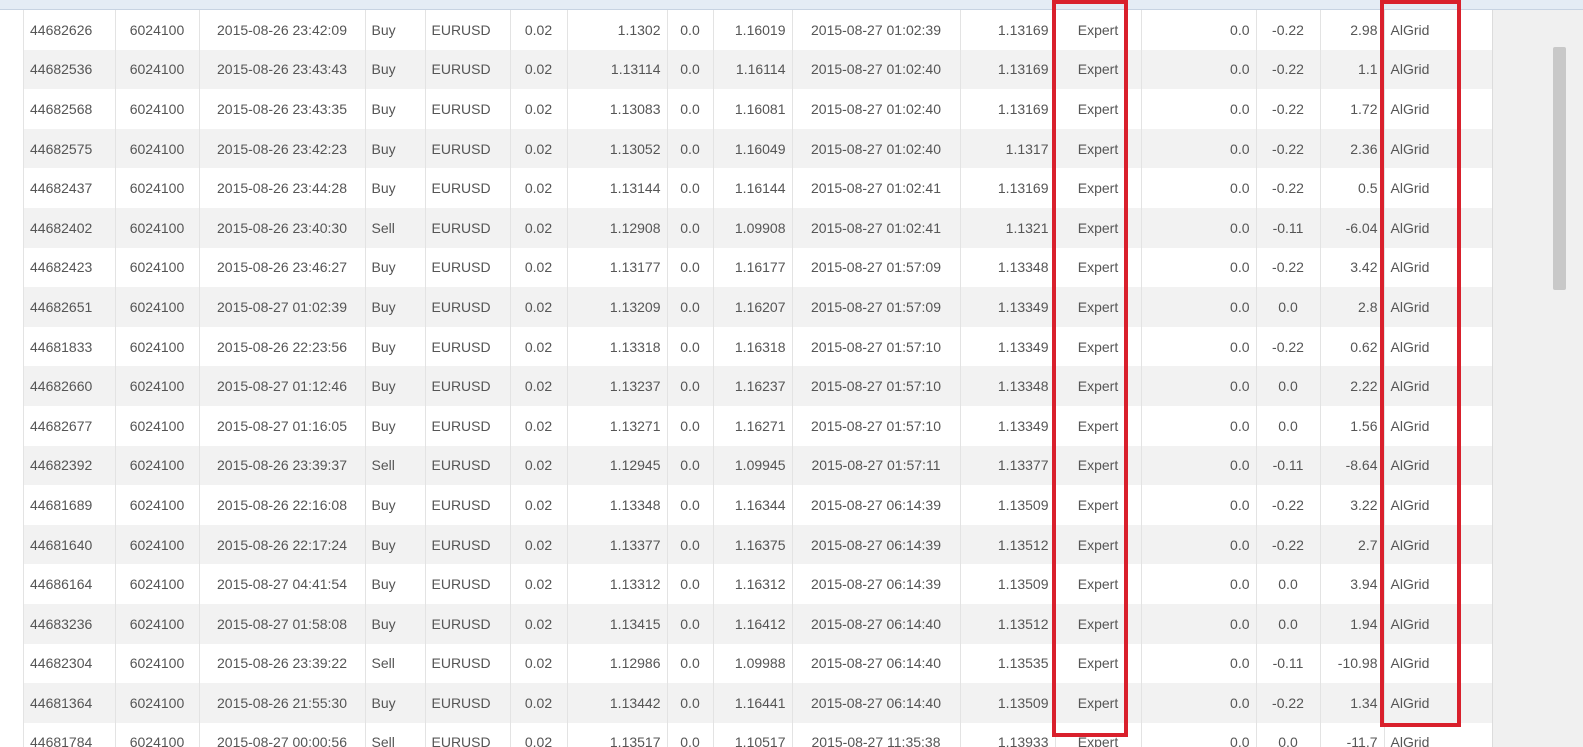 This screenshot has height=747, width=1583. Describe the element at coordinates (876, 188) in the screenshot. I see `cell-close-time: 2015-08-27 01:02:41` at that location.